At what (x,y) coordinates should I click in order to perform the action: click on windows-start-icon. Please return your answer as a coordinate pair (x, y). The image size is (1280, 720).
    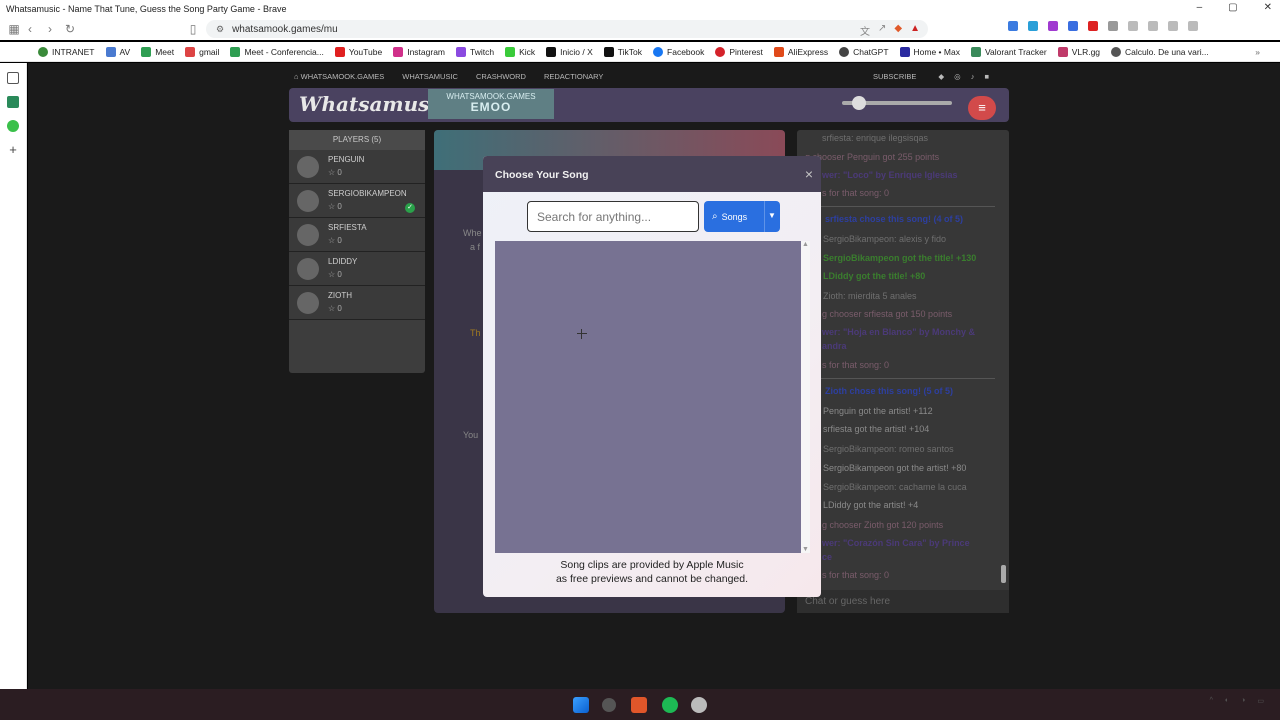
    Looking at the image, I should click on (581, 705).